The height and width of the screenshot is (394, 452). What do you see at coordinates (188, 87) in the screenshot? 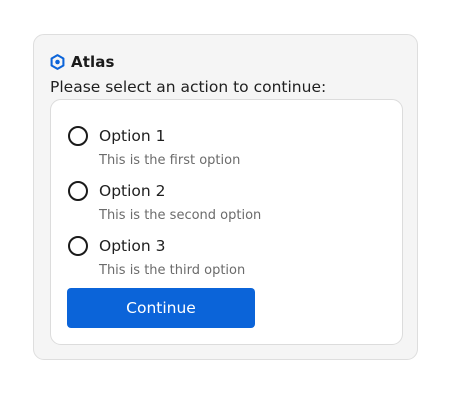
I see `prompt-text: Please select an action to continue:` at bounding box center [188, 87].